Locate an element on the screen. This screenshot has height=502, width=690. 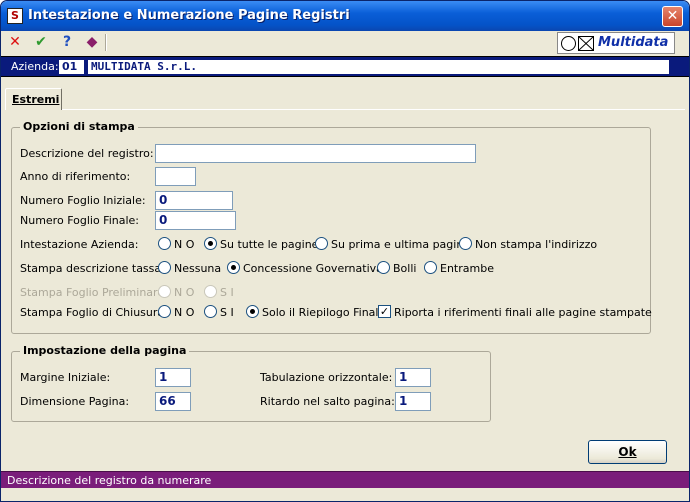
radio-preliminary-no-label: N O is located at coordinates (184, 292).